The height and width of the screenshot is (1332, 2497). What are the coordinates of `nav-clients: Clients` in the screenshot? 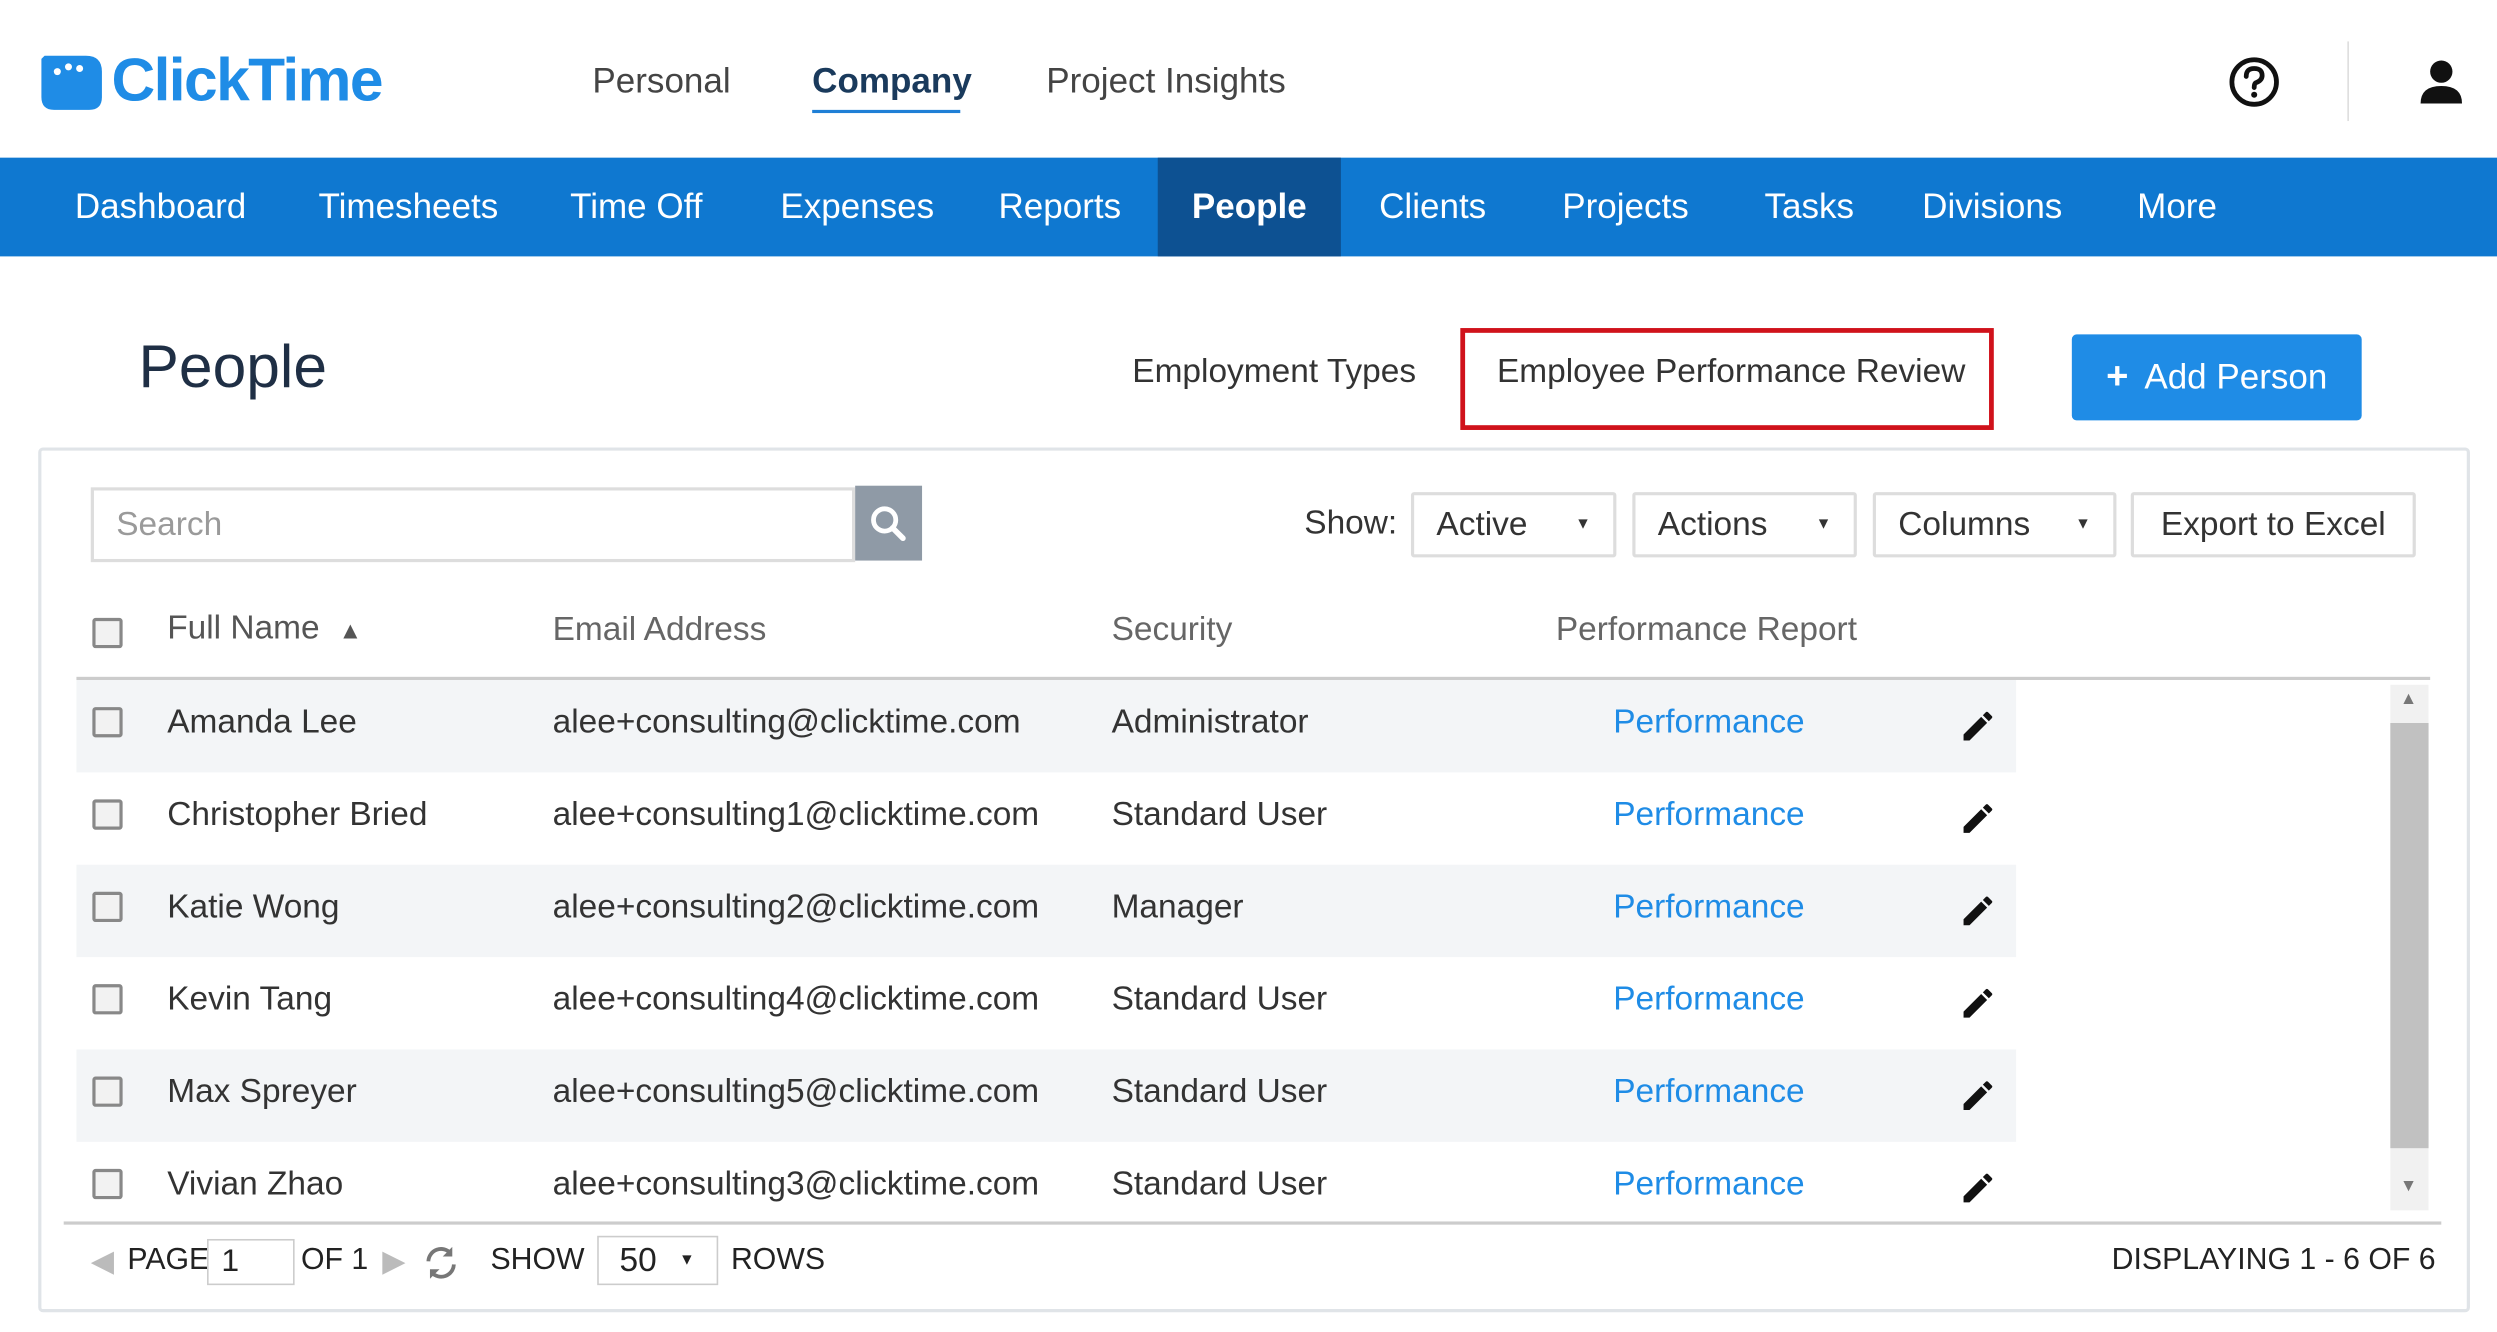 It's located at (1432, 207).